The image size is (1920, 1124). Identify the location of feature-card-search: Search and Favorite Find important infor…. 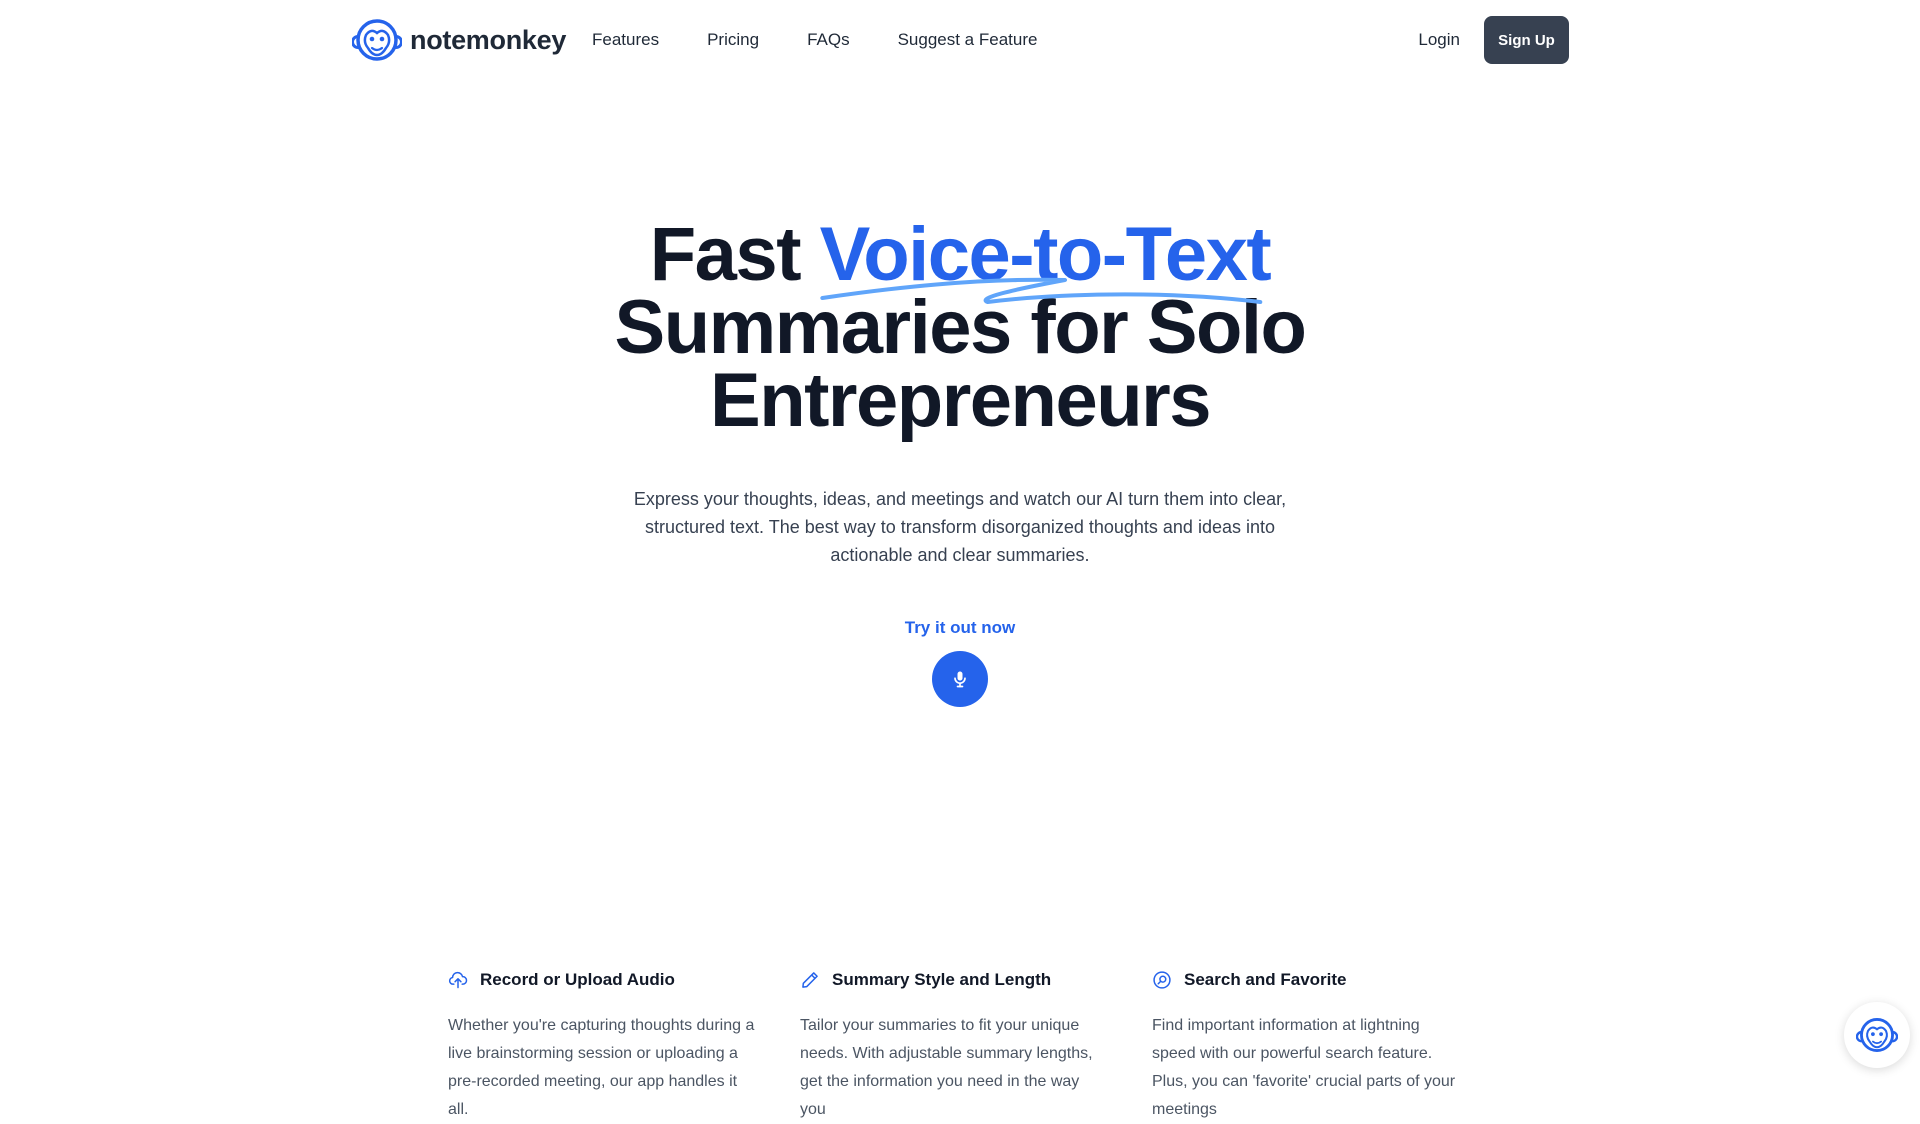
(1306, 1046).